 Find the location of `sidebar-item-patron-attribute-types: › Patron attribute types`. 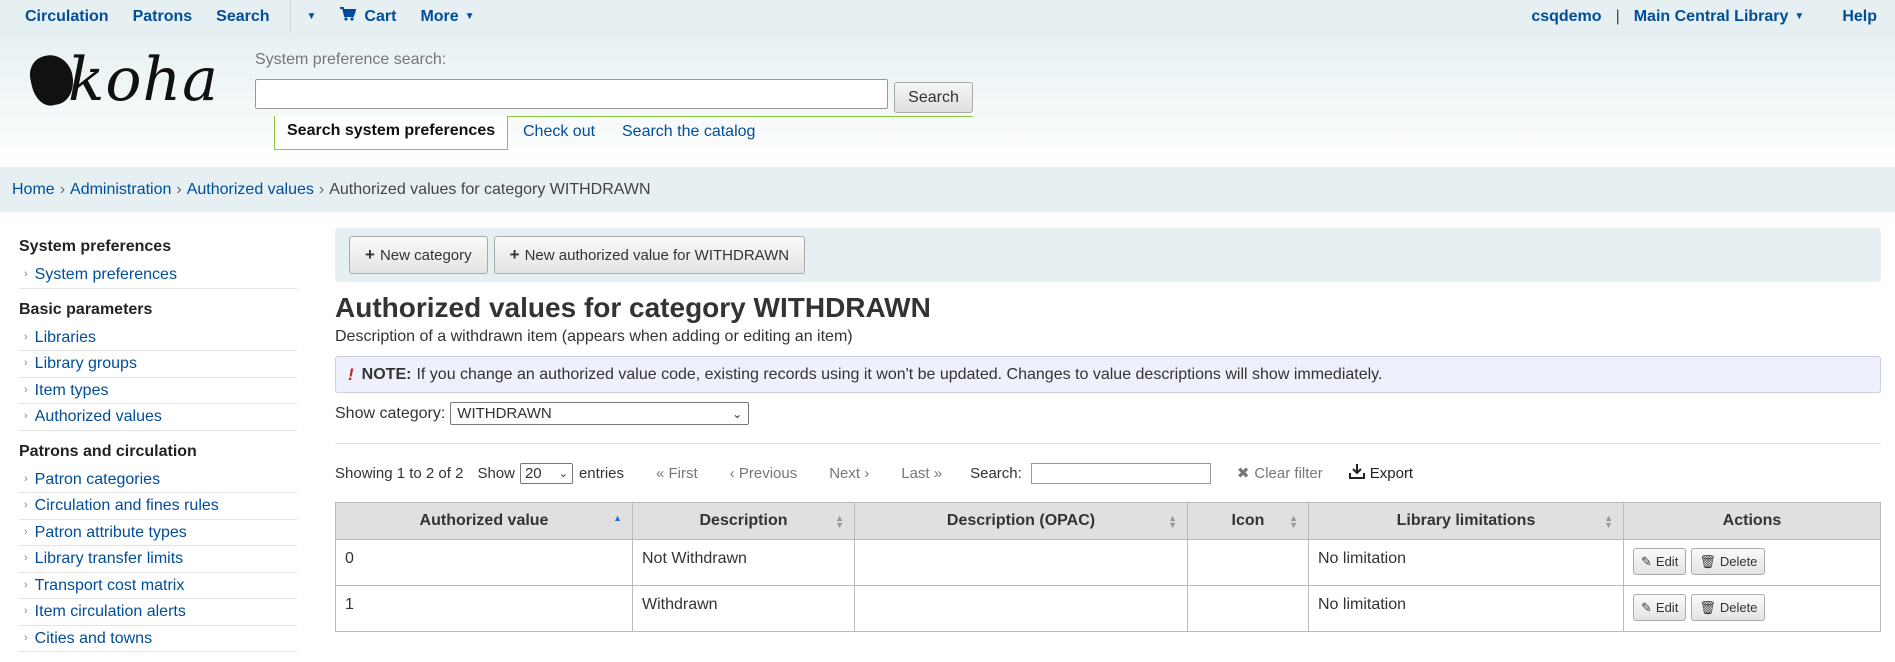

sidebar-item-patron-attribute-types: › Patron attribute types is located at coordinates (158, 533).